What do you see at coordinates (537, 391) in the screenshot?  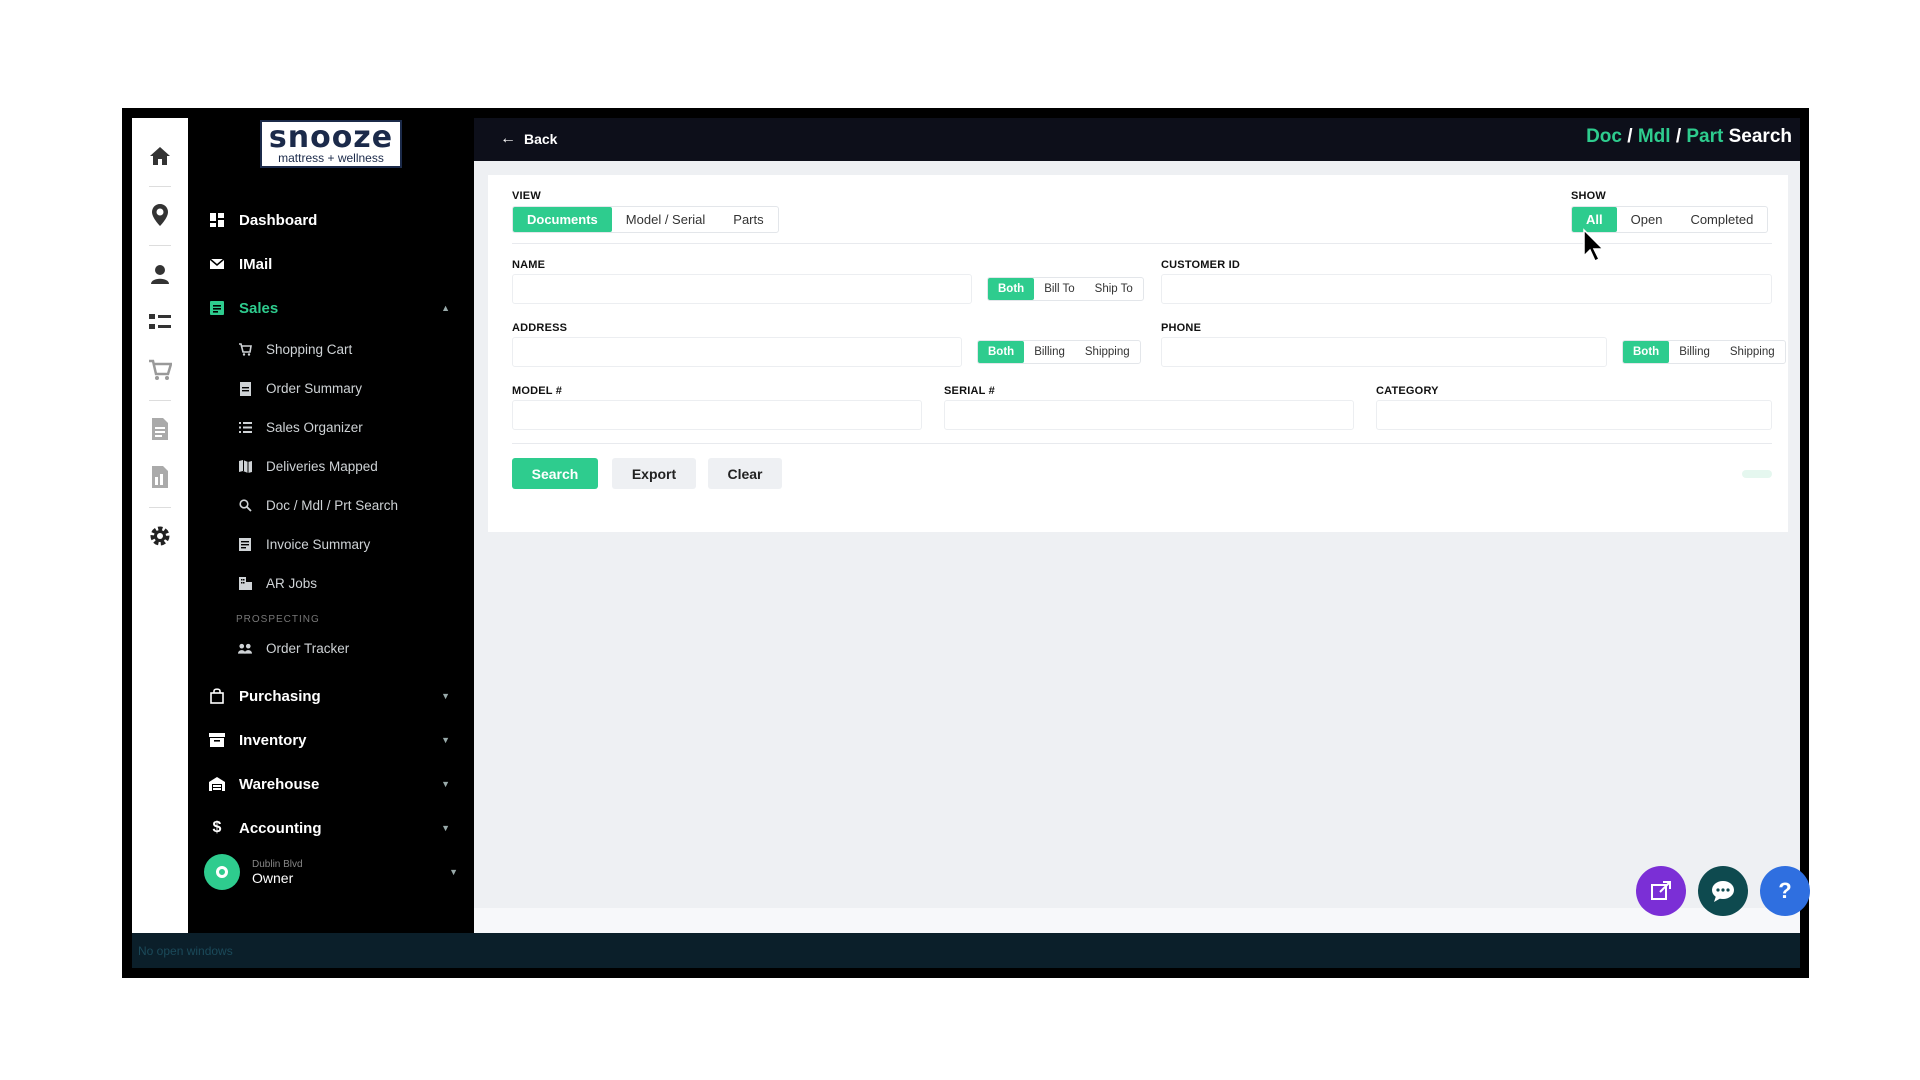 I see `model-label: MODEL #` at bounding box center [537, 391].